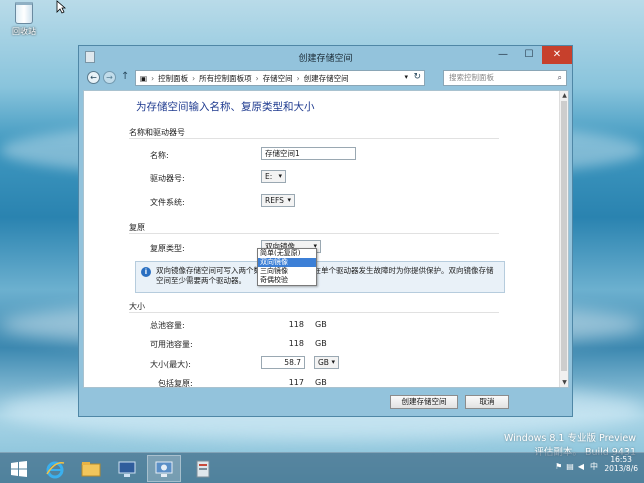 This screenshot has height=483, width=644. I want to click on available-capacity-unit: GB, so click(321, 343).